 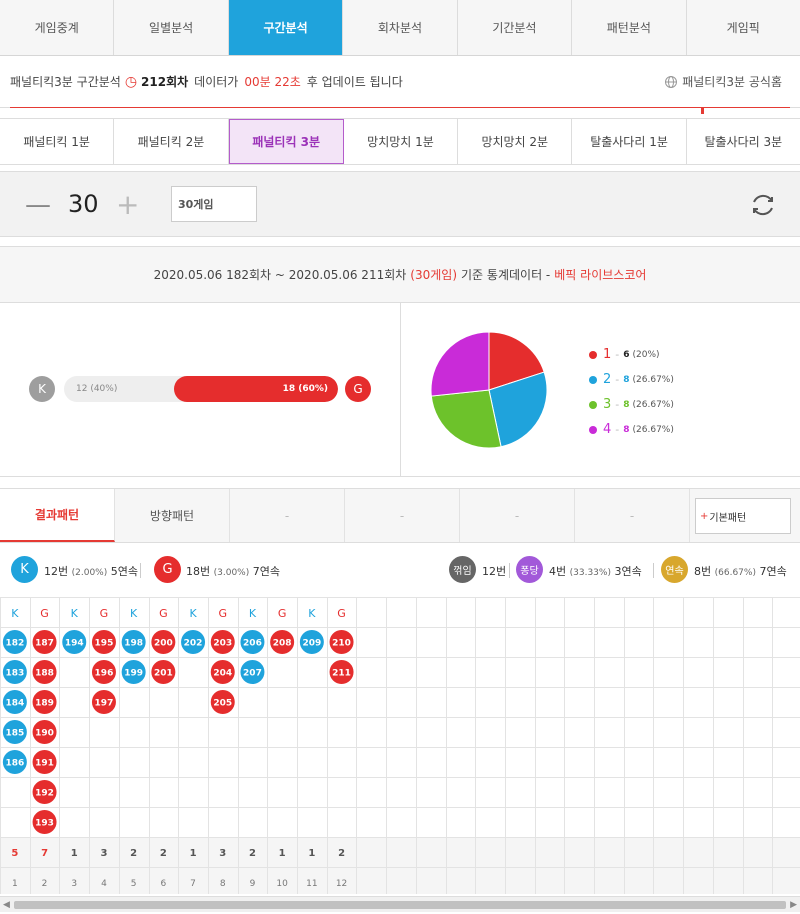 I want to click on g-summary-count: 18번, so click(x=198, y=571).